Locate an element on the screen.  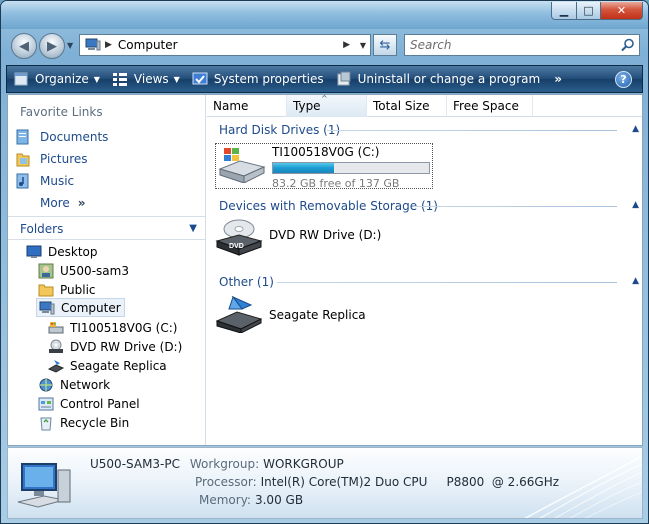
network-icon is located at coordinates (46, 384).